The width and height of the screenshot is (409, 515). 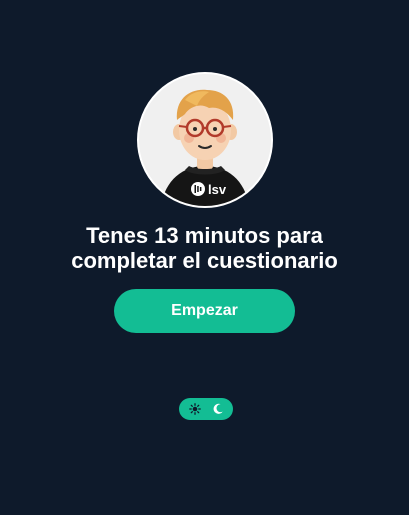 I want to click on moon-icon, so click(x=218, y=409).